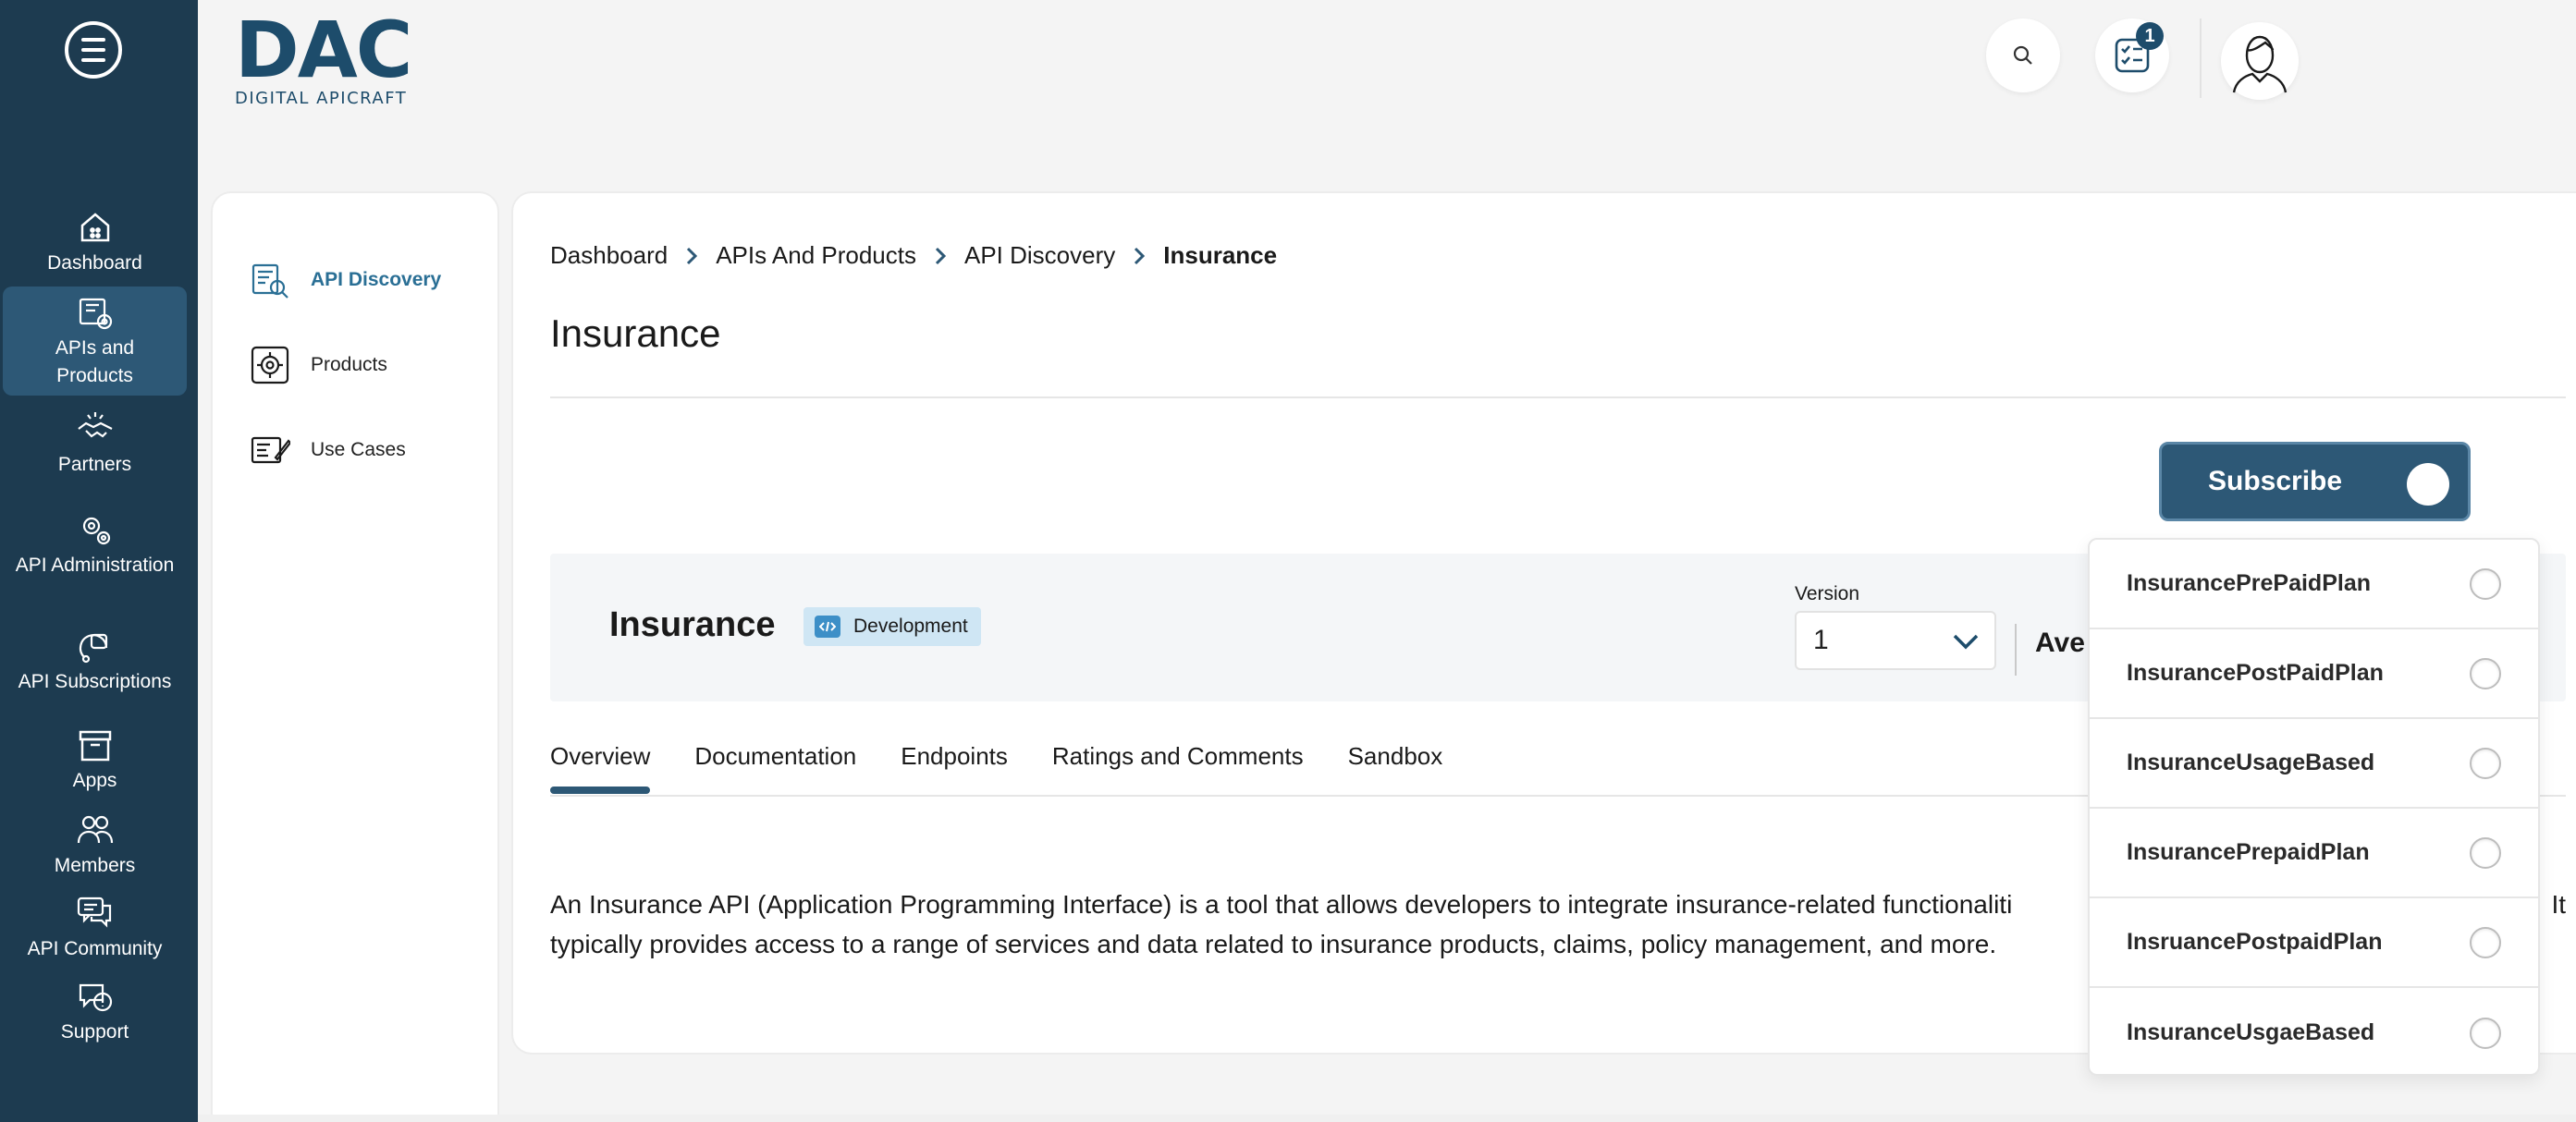  Describe the element at coordinates (95, 361) in the screenshot. I see `rail-item-label: APIs and Products` at that location.